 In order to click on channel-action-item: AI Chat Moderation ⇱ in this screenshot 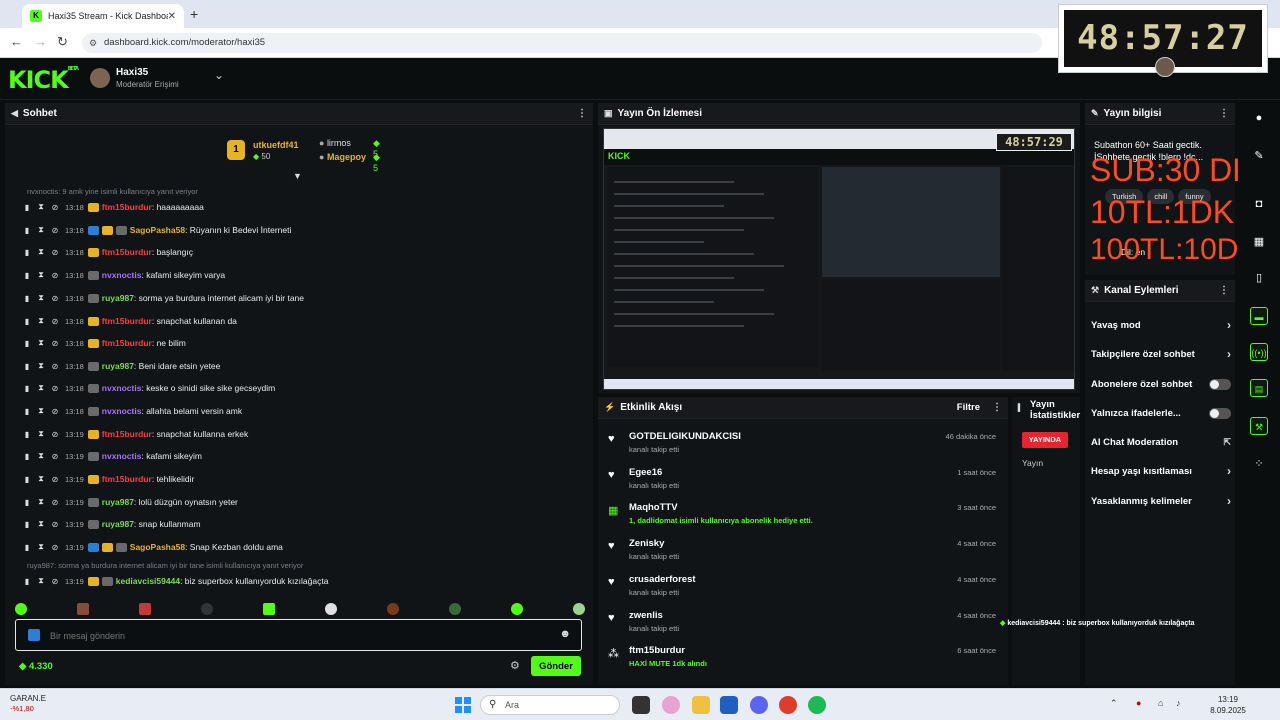, I will do `click(1161, 442)`.